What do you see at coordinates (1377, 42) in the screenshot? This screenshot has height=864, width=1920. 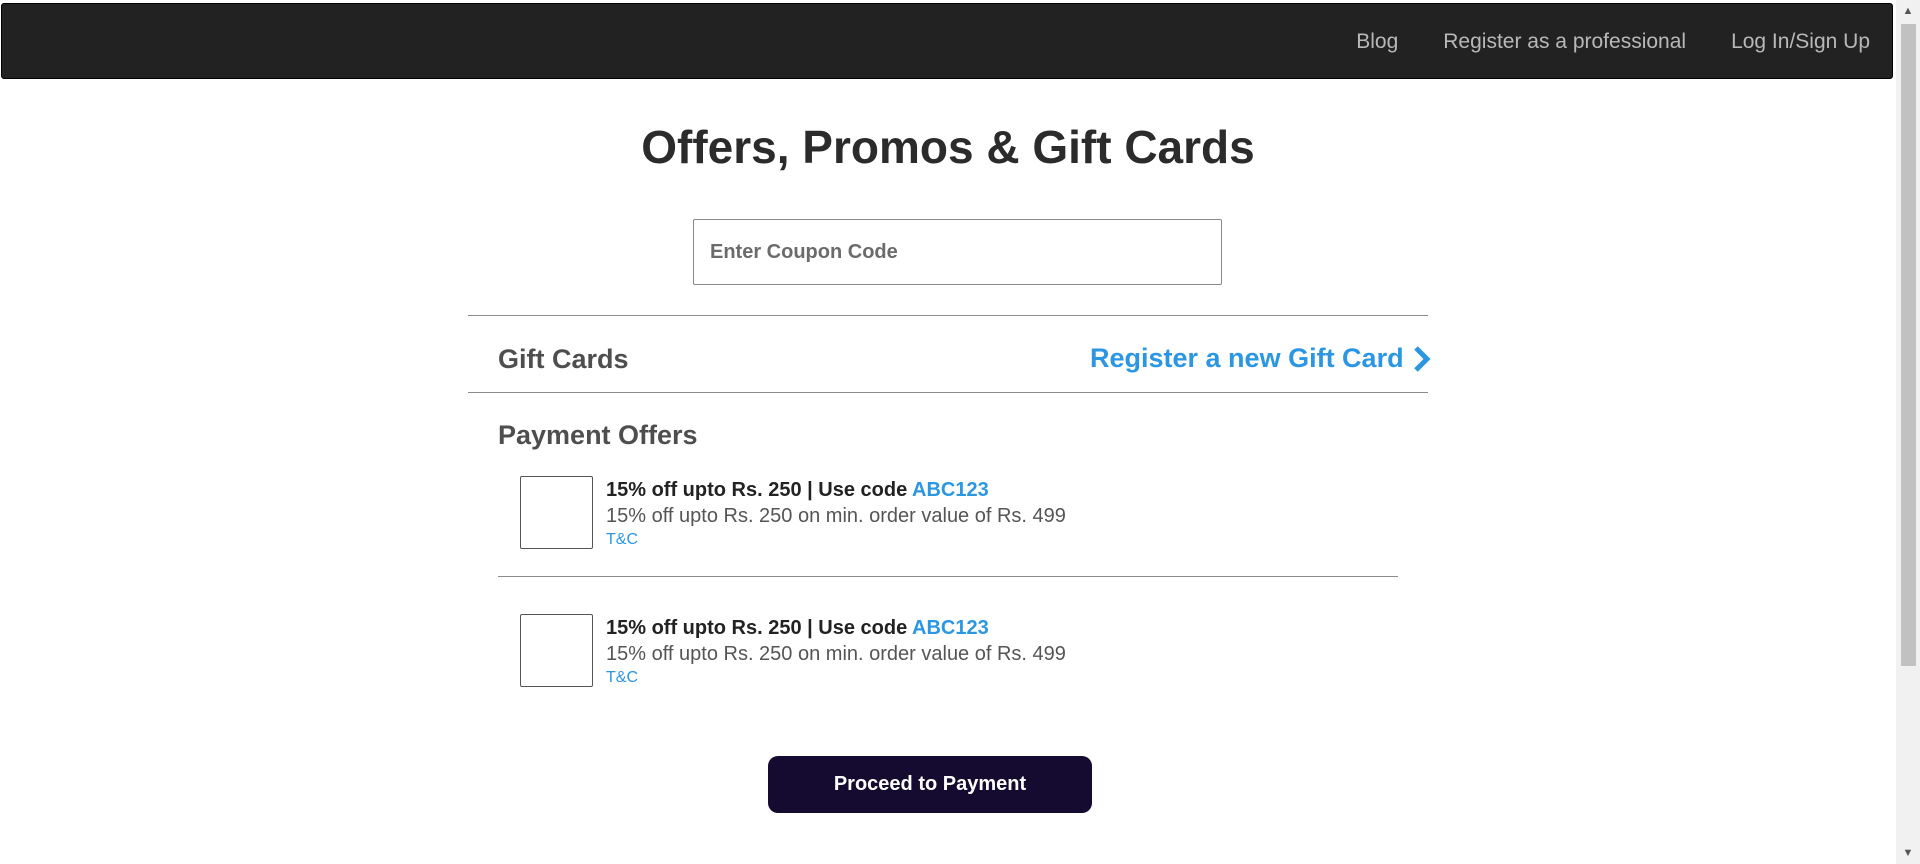 I see `nav-link-blog: Blog` at bounding box center [1377, 42].